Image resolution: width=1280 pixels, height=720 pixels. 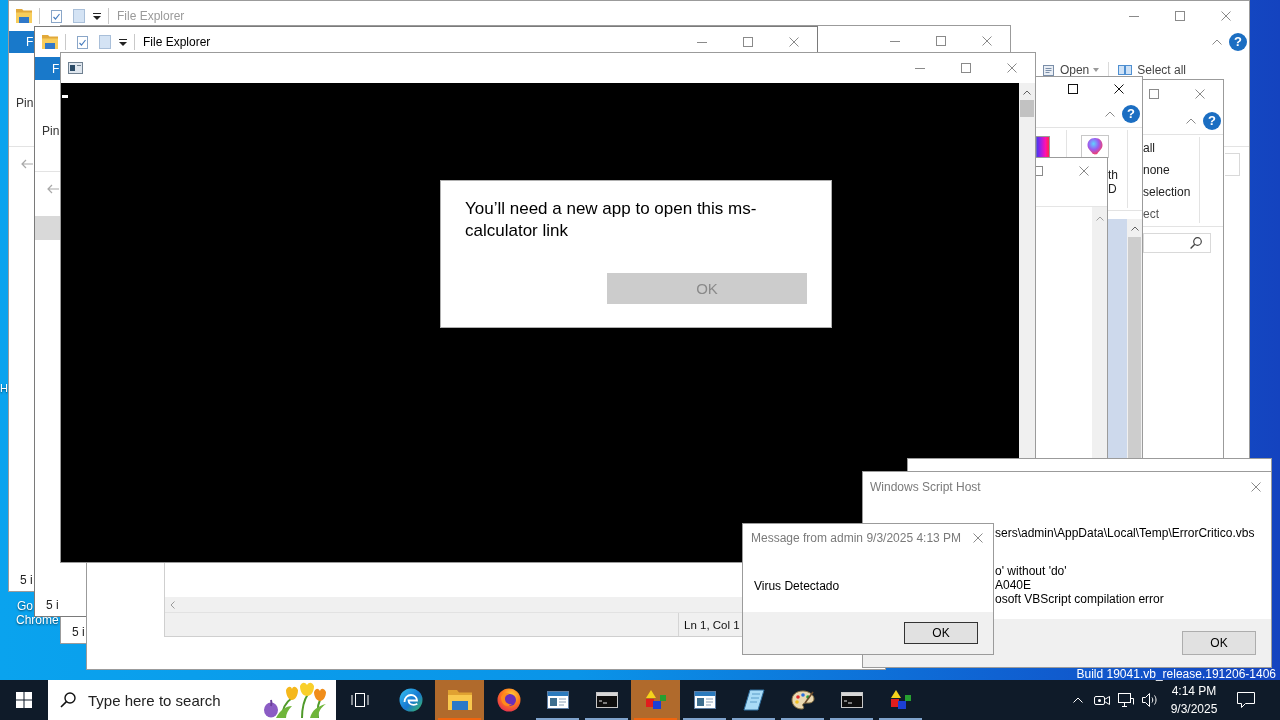 I want to click on clock-date: 9/3/2025, so click(x=1194, y=709).